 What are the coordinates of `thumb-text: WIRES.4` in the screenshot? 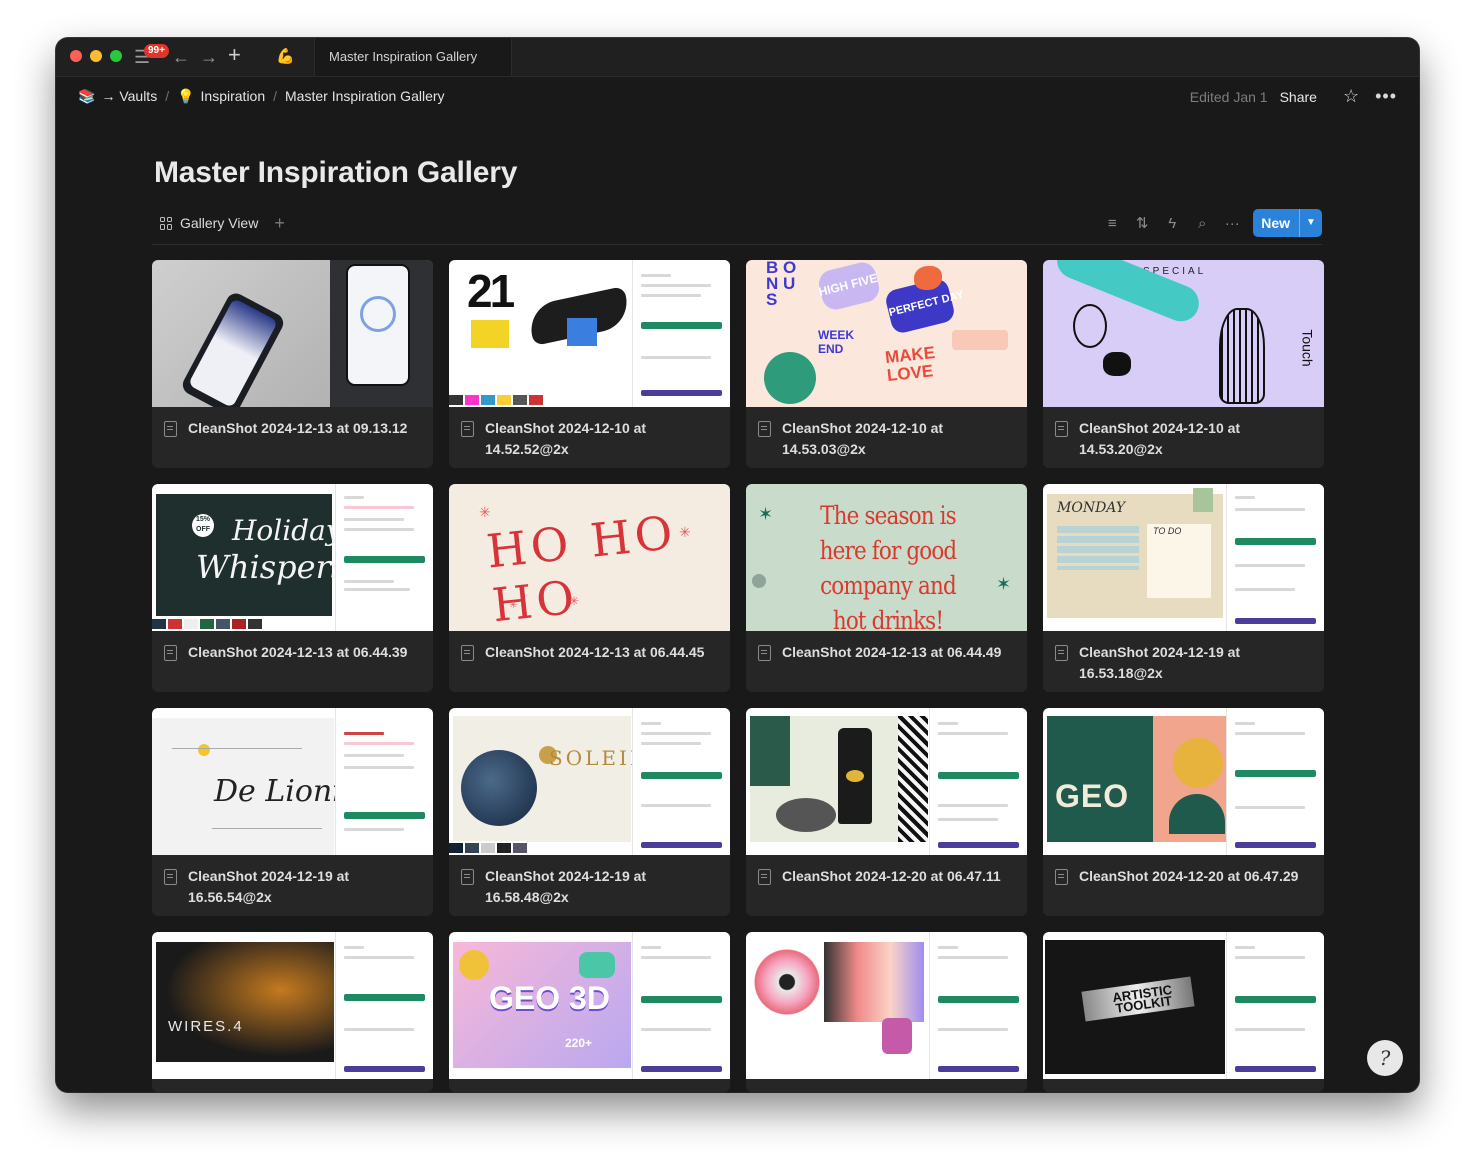 It's located at (206, 1026).